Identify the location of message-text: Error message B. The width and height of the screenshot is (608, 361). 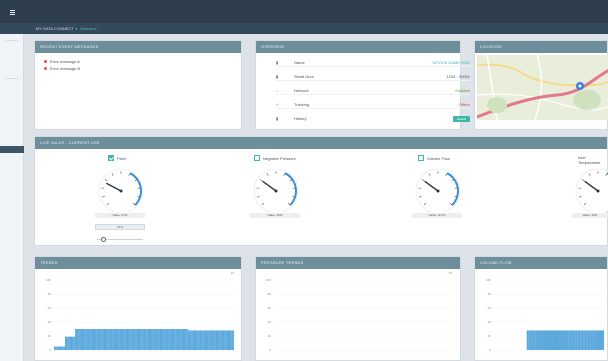
(65, 68).